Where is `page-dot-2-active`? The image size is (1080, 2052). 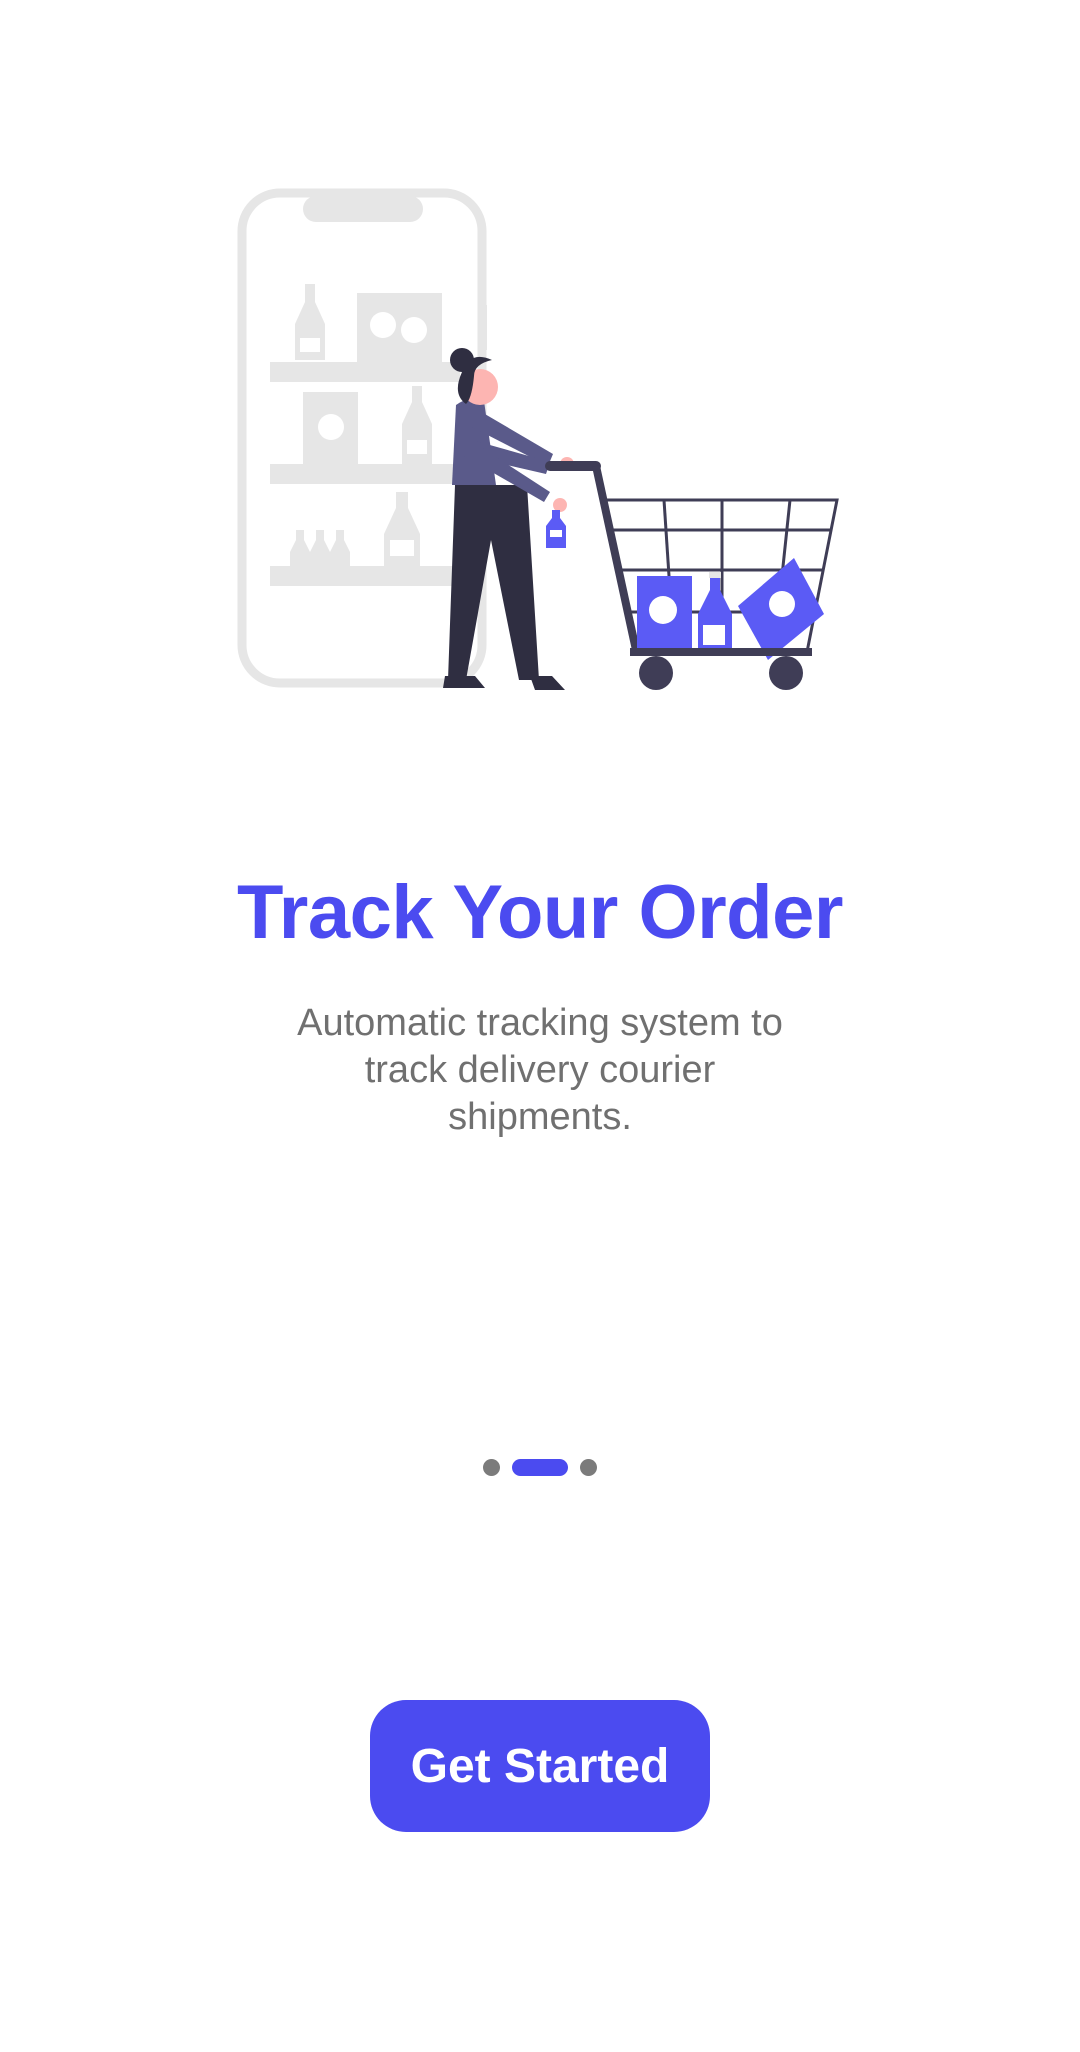 page-dot-2-active is located at coordinates (540, 1467).